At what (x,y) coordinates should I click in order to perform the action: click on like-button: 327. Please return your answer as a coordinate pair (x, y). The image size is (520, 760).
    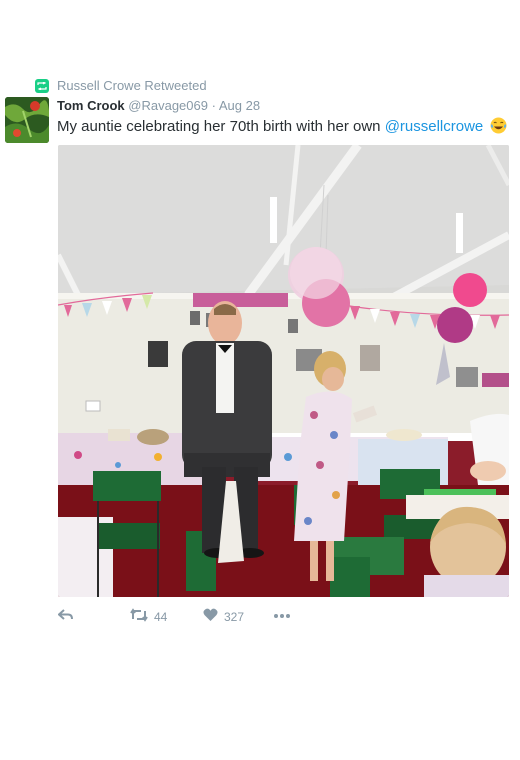
    Looking at the image, I should click on (223, 616).